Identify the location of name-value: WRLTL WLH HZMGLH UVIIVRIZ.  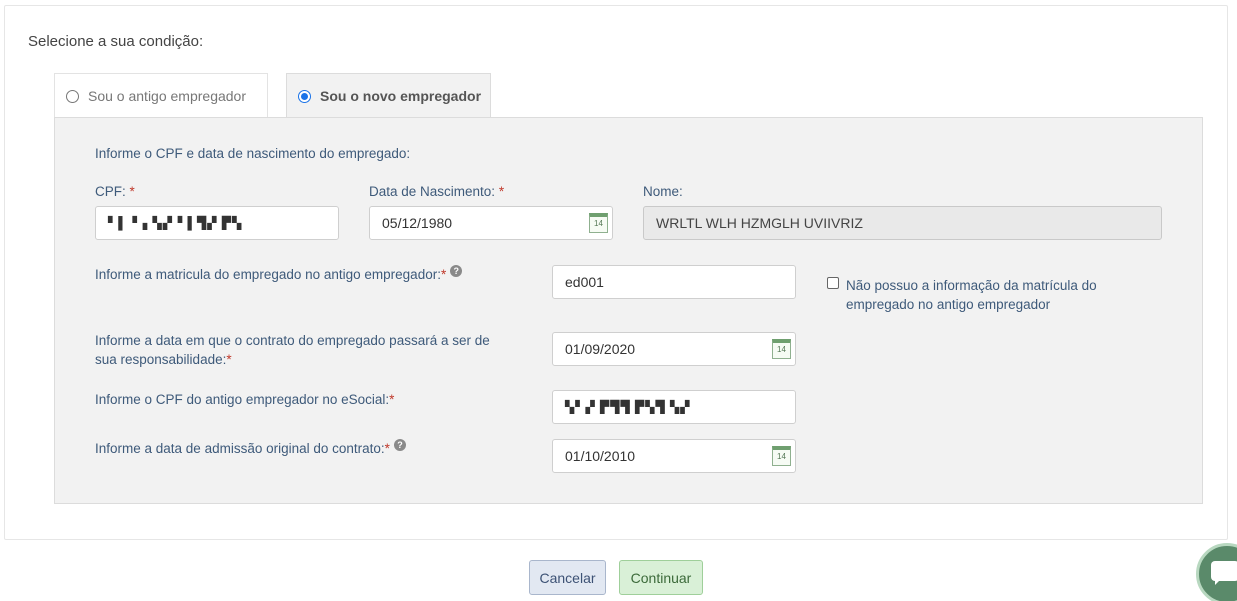
(759, 223).